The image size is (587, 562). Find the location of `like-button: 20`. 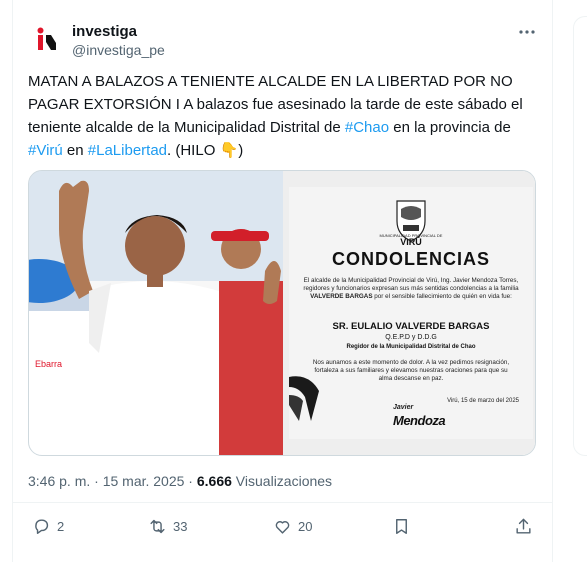

like-button: 20 is located at coordinates (292, 526).